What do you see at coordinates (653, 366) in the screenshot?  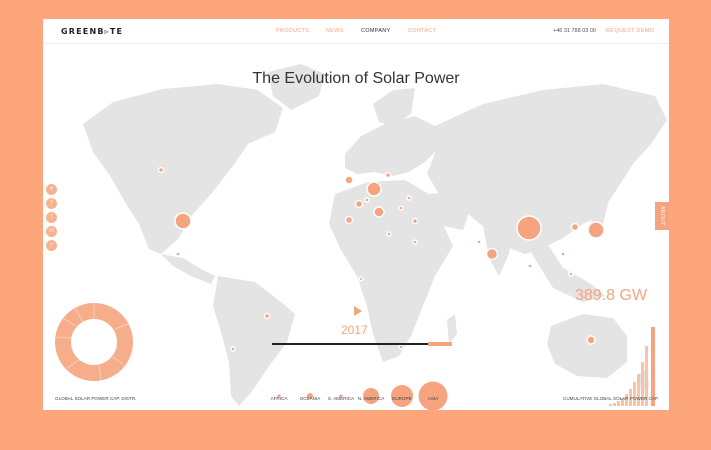 I see `cumulative-bar-current` at bounding box center [653, 366].